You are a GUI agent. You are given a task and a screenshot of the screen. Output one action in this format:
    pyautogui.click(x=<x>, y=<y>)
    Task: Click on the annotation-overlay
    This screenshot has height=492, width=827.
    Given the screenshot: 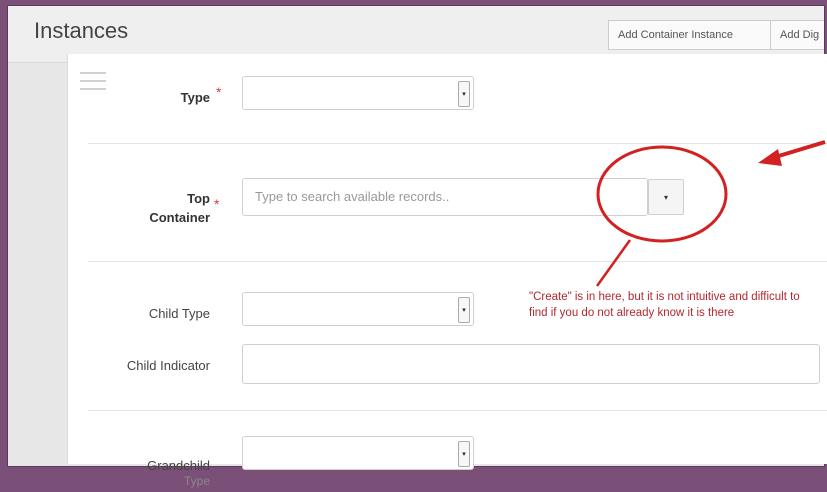 What is the action you would take?
    pyautogui.click(x=710, y=213)
    